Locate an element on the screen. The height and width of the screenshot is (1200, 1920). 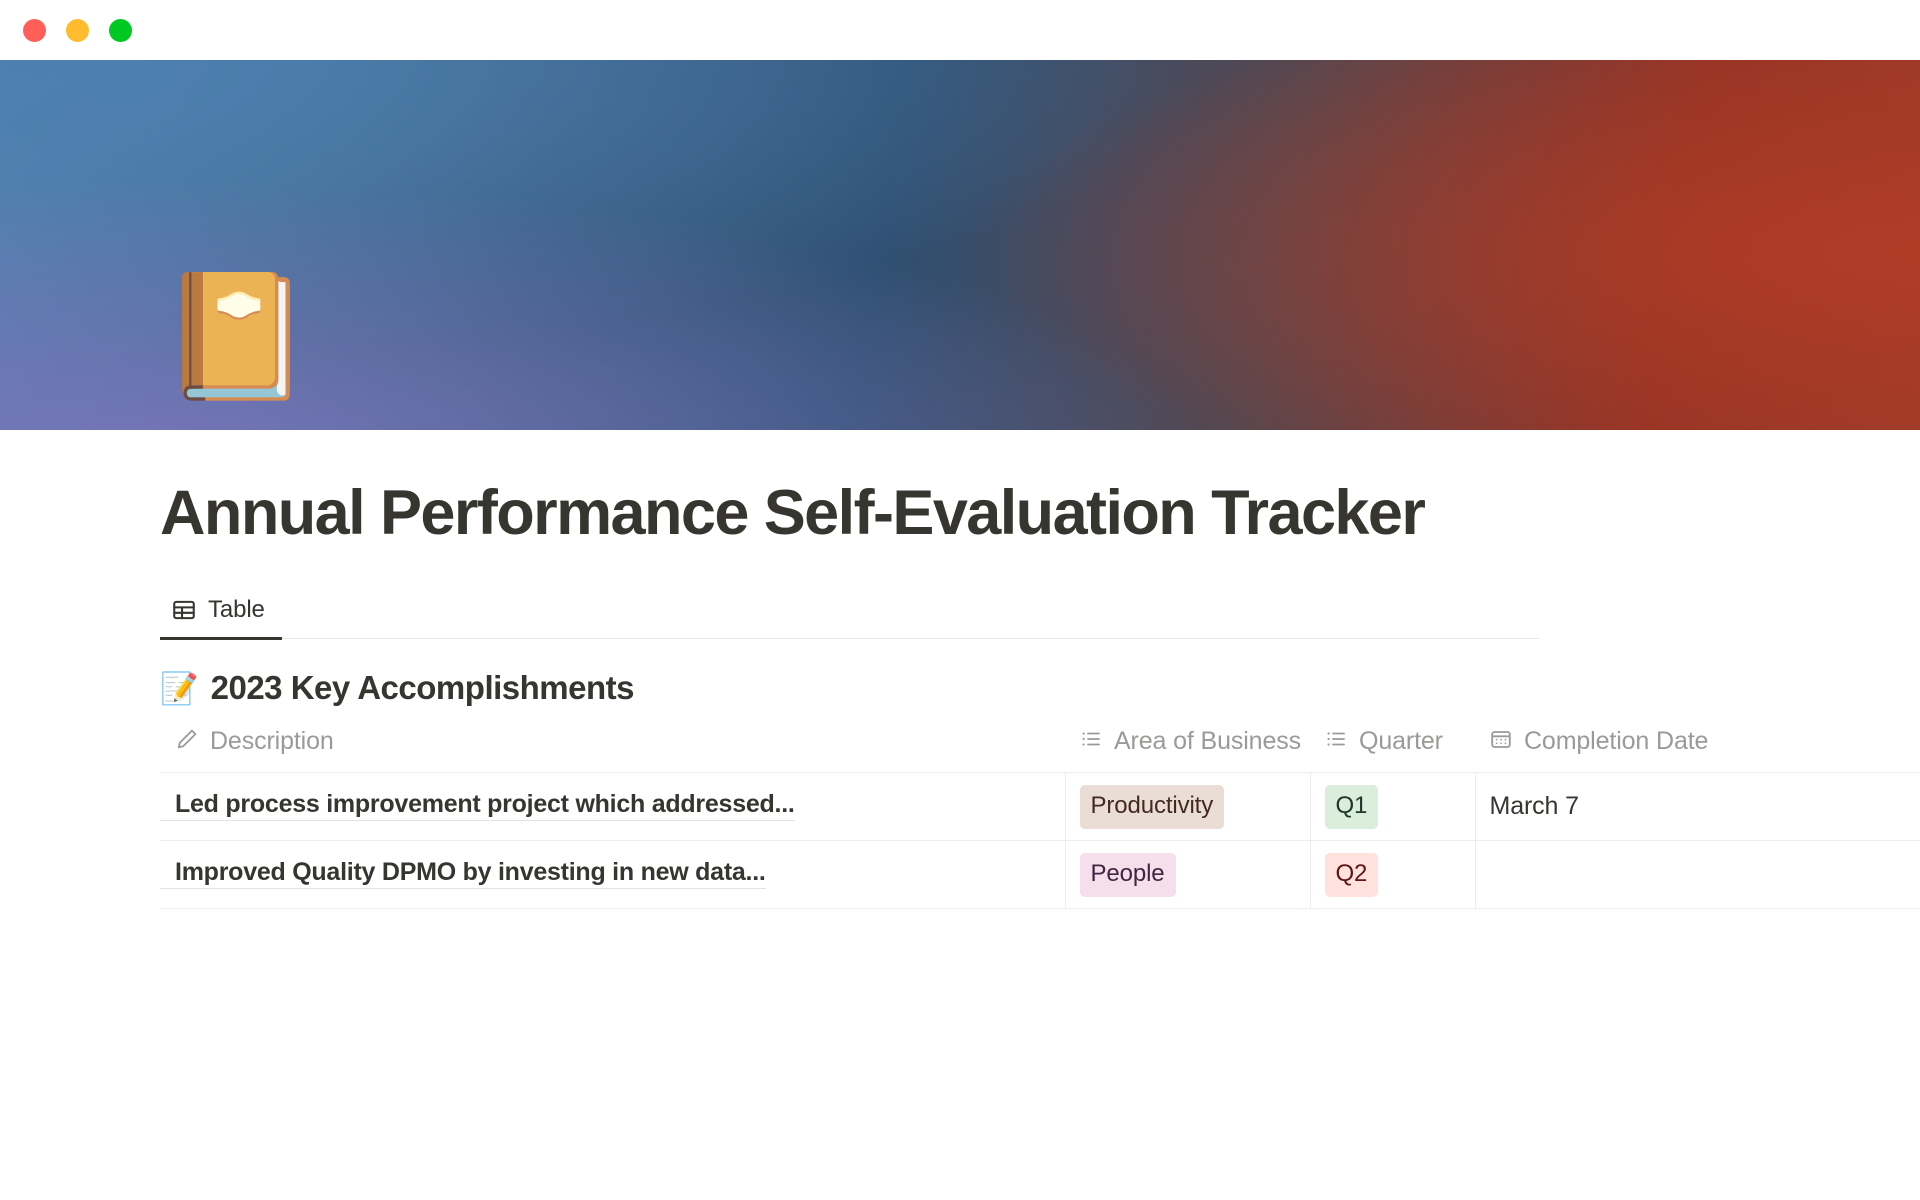
column-header-label: Area of Business is located at coordinates (1207, 741).